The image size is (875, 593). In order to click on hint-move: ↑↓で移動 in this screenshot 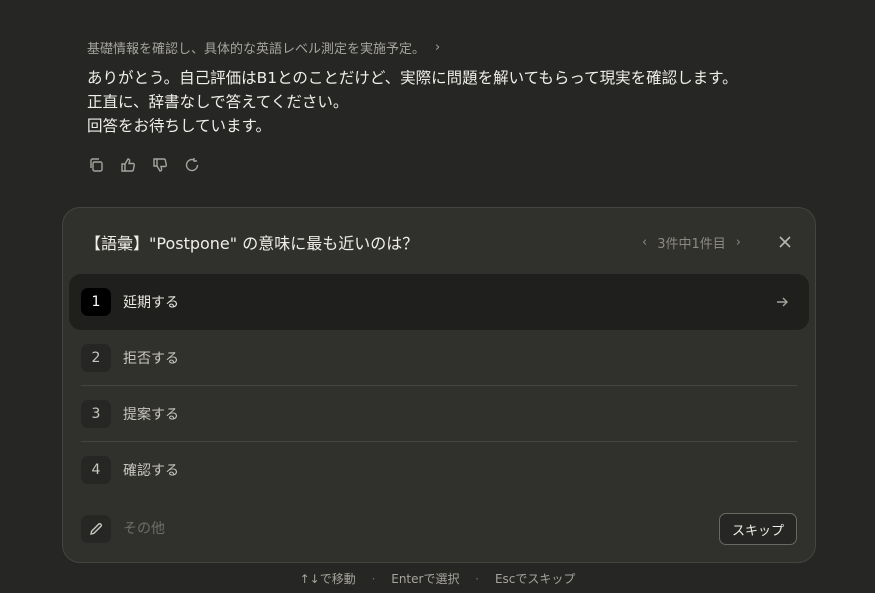, I will do `click(327, 579)`.